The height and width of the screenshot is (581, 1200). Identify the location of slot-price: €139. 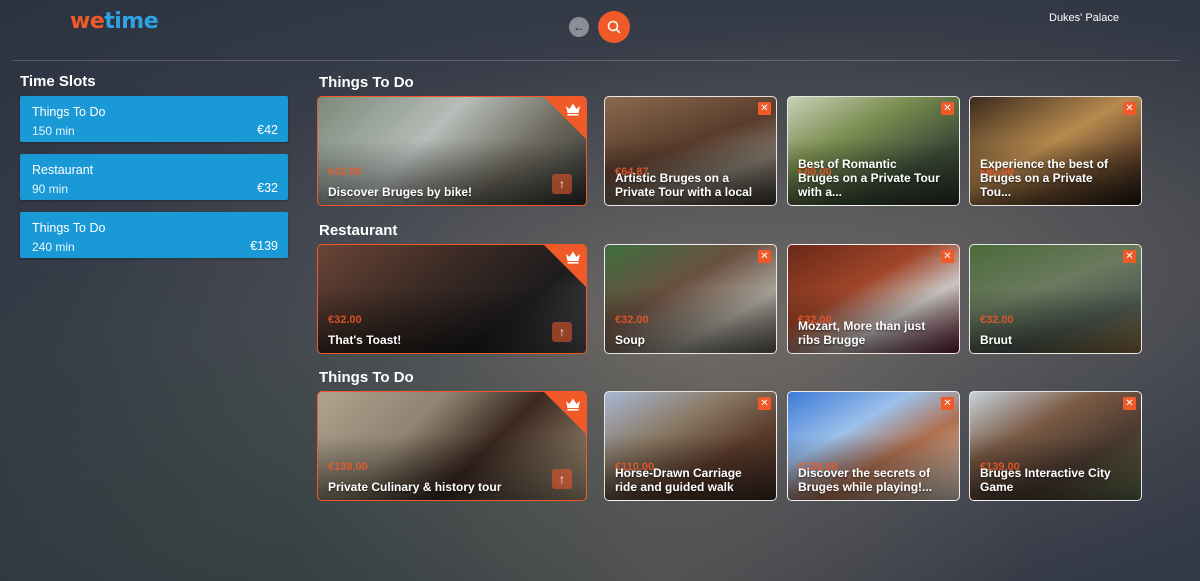
(264, 246).